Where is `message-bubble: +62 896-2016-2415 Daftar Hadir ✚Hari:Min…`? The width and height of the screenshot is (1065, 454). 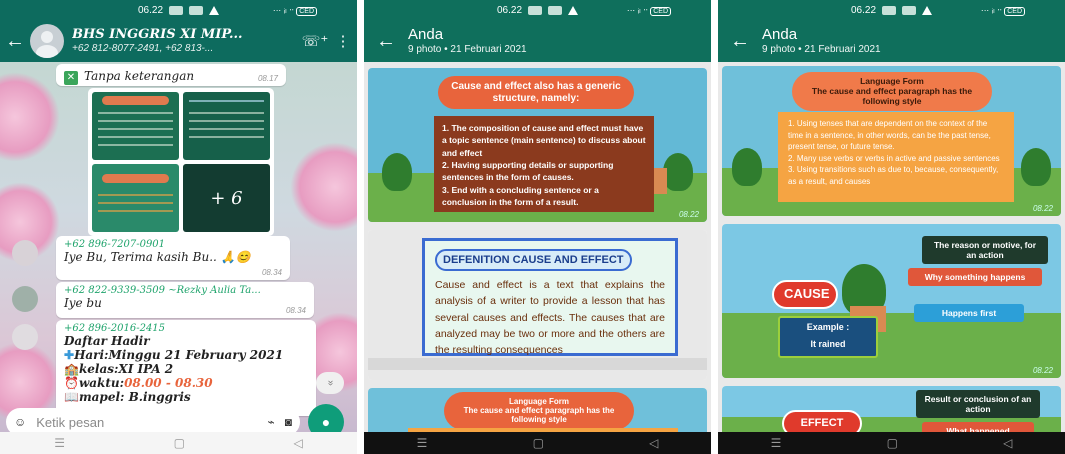 message-bubble: +62 896-2016-2415 Daftar Hadir ✚Hari:Min… is located at coordinates (186, 368).